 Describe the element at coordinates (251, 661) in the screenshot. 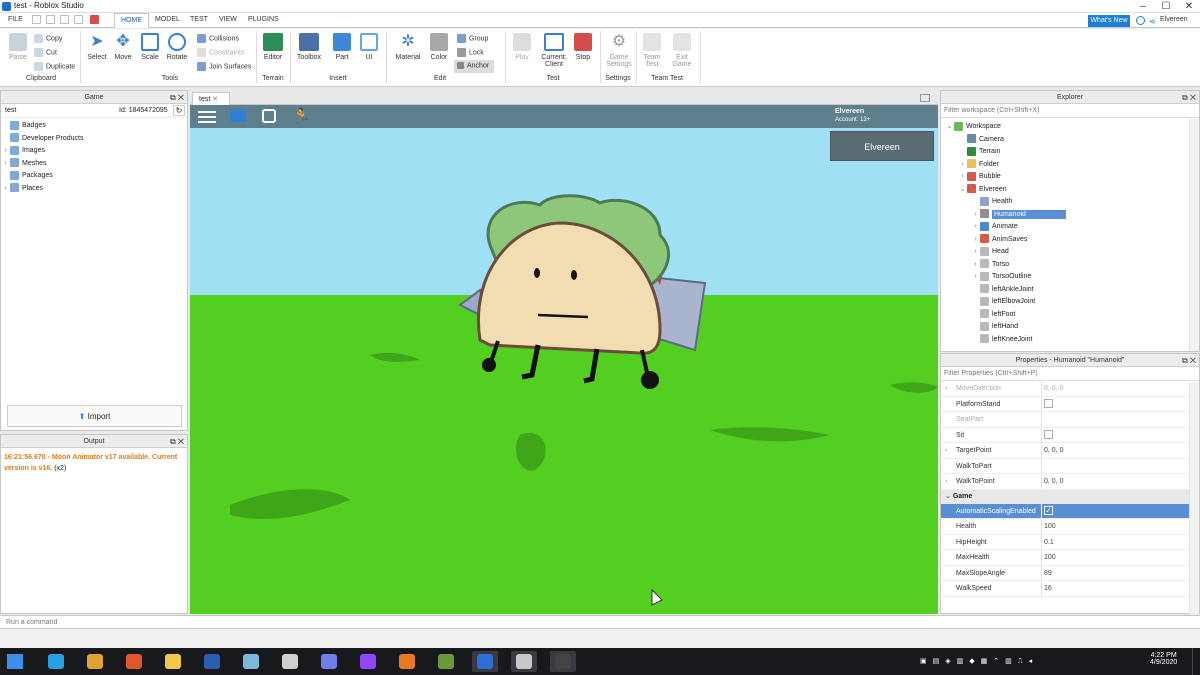

I see `notes-icon` at that location.